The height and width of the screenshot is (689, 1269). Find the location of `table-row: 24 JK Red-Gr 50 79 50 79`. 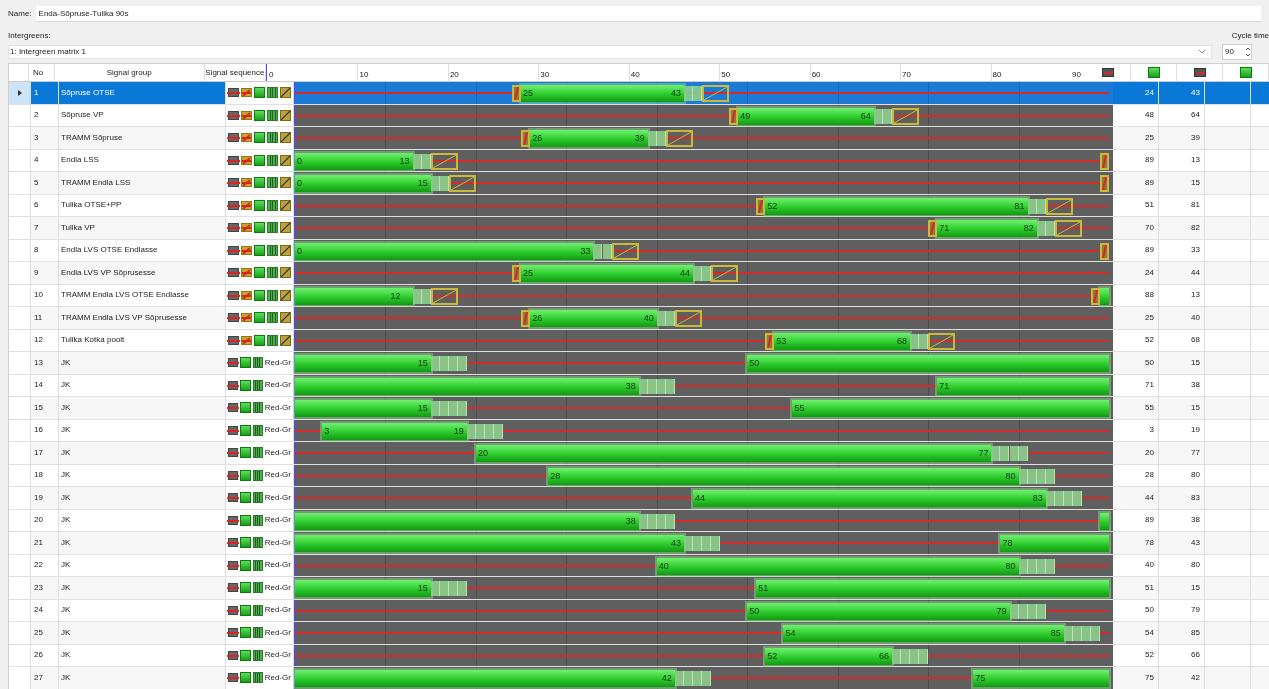

table-row: 24 JK Red-Gr 50 79 50 79 is located at coordinates (639, 610).